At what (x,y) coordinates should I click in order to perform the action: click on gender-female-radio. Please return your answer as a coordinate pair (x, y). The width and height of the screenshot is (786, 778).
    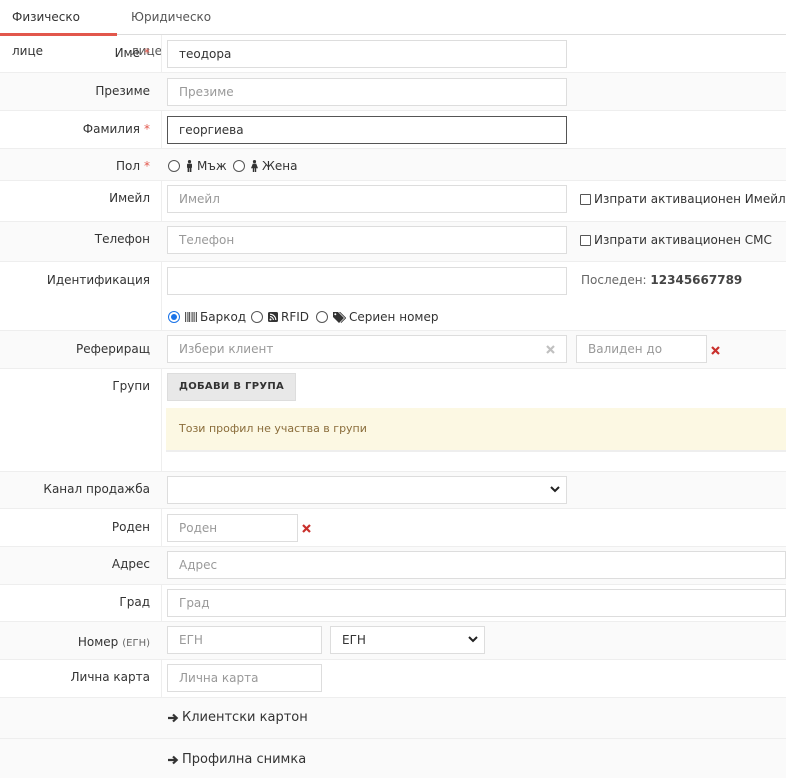
    Looking at the image, I should click on (239, 166).